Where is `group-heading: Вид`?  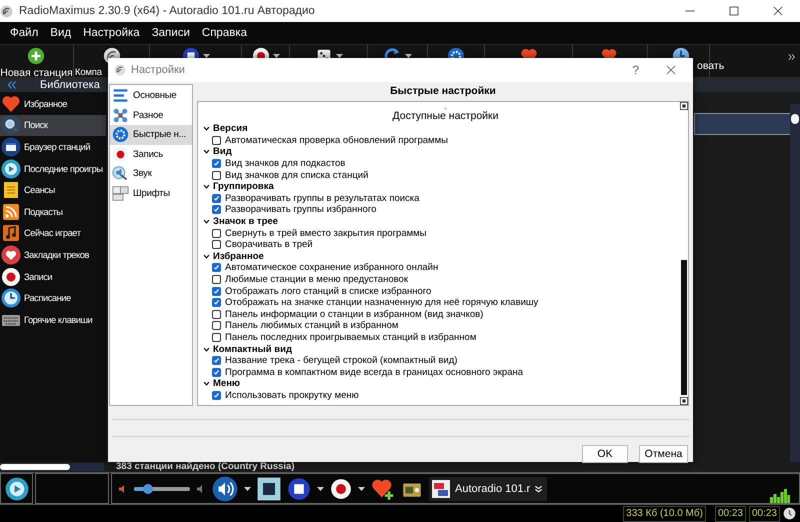
group-heading: Вид is located at coordinates (222, 152).